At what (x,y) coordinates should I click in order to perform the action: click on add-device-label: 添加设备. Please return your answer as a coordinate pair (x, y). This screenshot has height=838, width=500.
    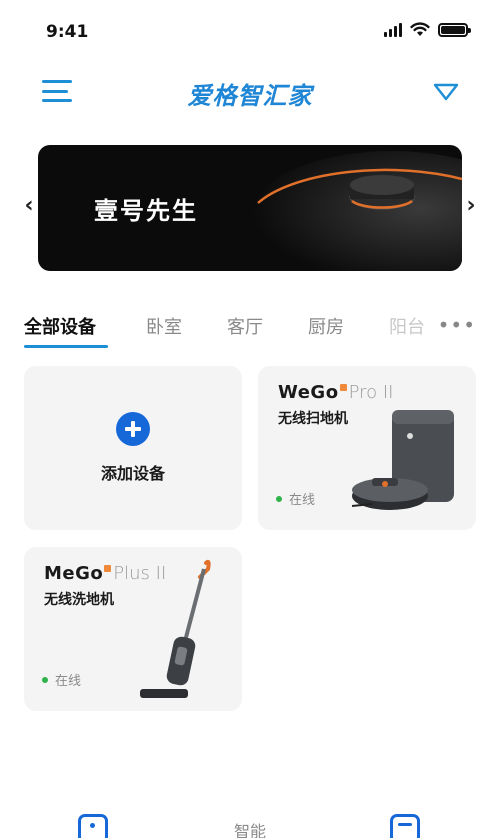
    Looking at the image, I should click on (132, 473).